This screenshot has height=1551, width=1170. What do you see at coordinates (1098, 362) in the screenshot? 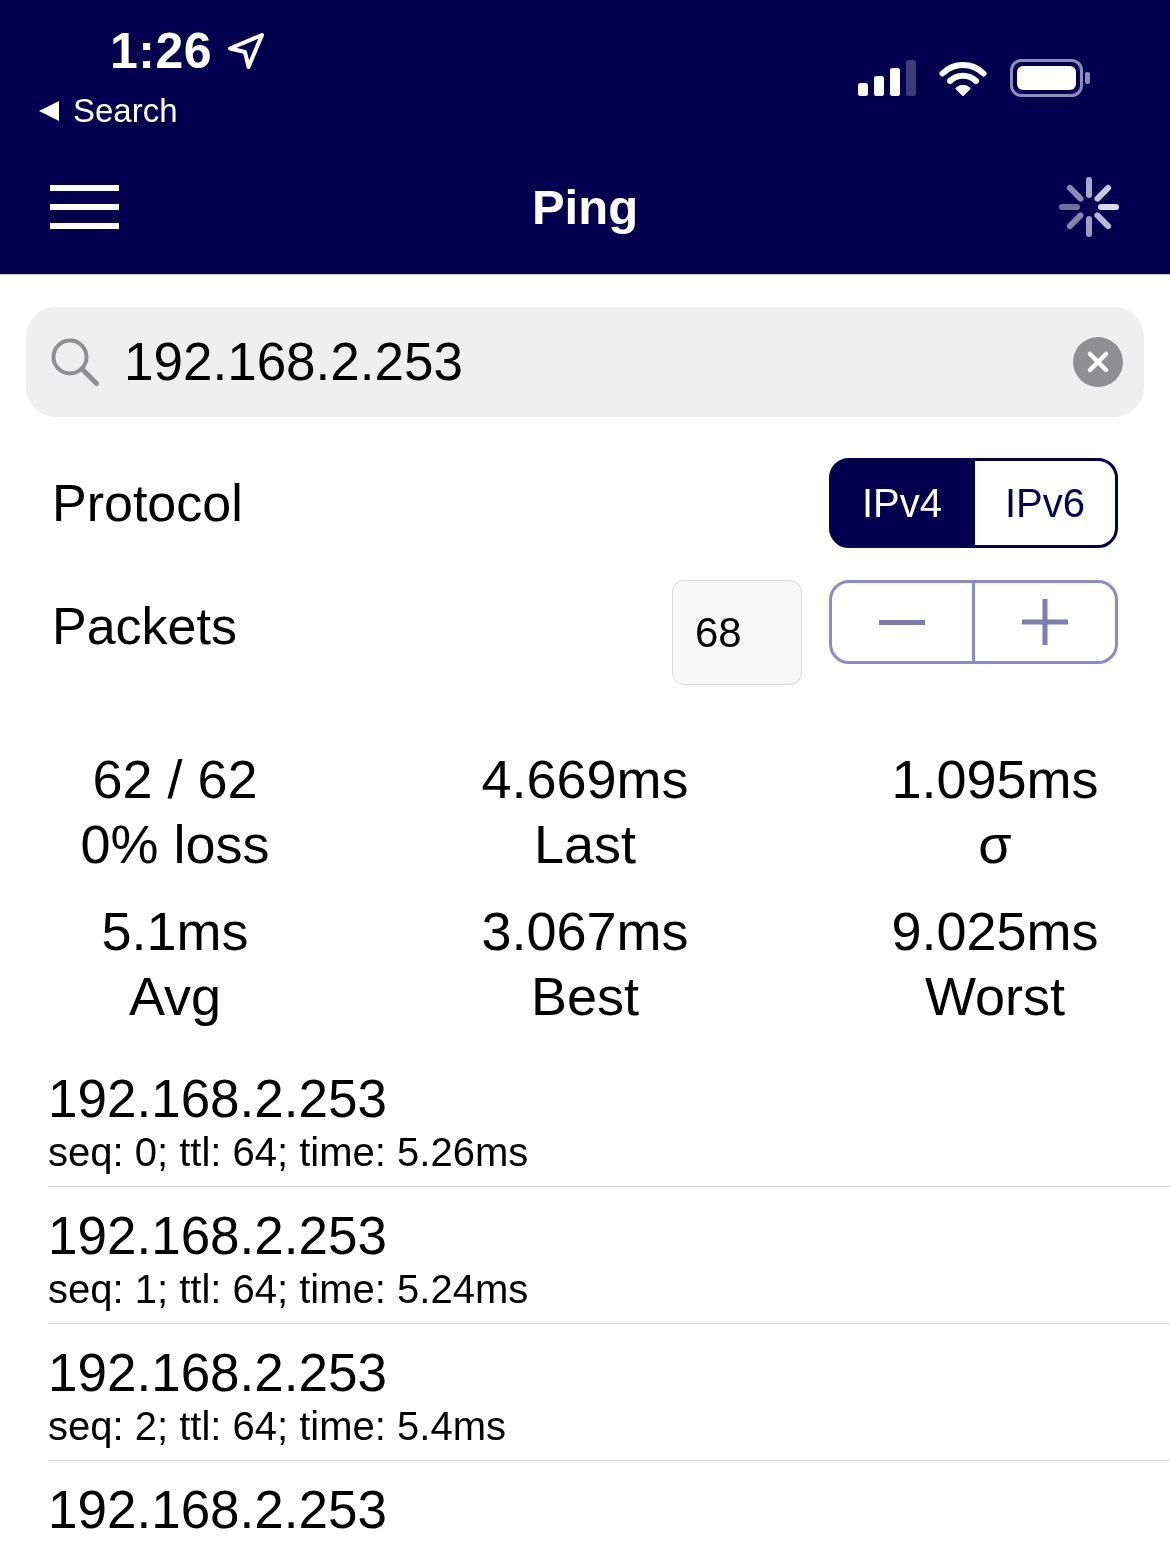
I see `clear-icon` at bounding box center [1098, 362].